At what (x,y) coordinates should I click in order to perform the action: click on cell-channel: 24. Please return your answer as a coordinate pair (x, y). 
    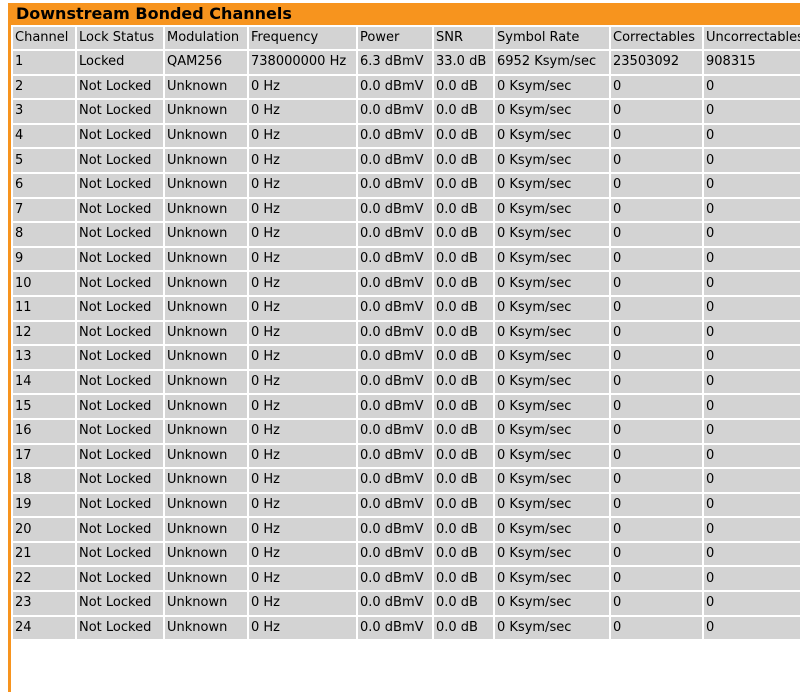
    Looking at the image, I should click on (44, 628).